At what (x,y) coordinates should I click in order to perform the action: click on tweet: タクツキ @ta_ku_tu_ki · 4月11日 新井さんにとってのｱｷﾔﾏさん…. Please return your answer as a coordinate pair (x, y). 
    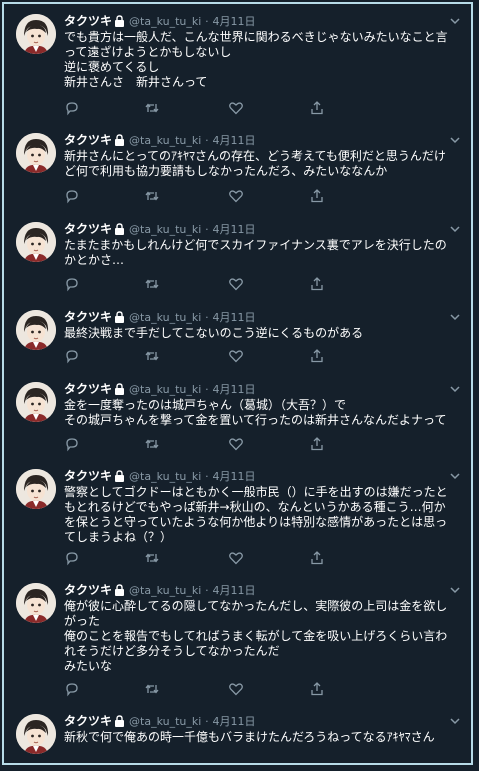
    Looking at the image, I should click on (237, 168).